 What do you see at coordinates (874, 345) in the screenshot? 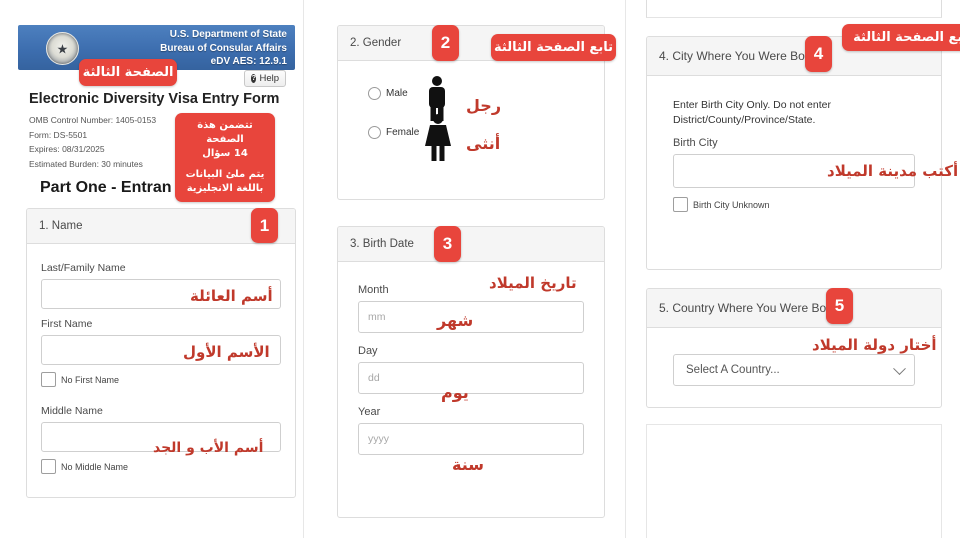
I see `annotation-birth-country-arabic: أختار دولة الميلاد` at bounding box center [874, 345].